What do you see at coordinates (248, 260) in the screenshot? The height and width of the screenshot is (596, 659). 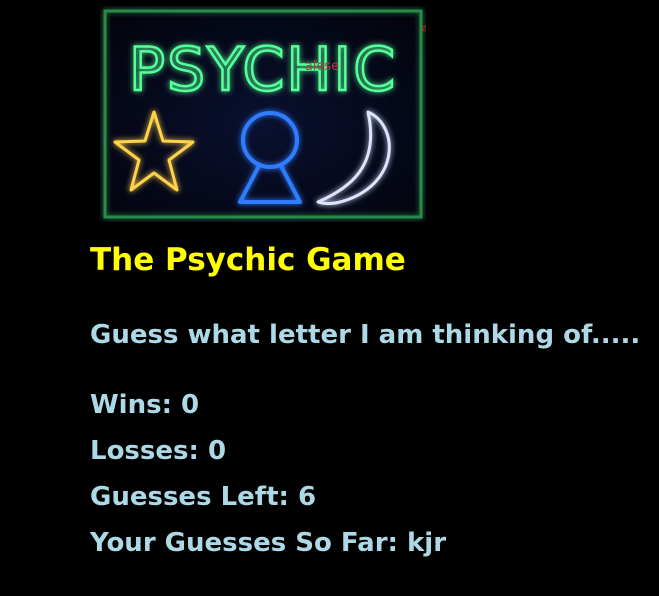 I see `page-title: The Psychic Game` at bounding box center [248, 260].